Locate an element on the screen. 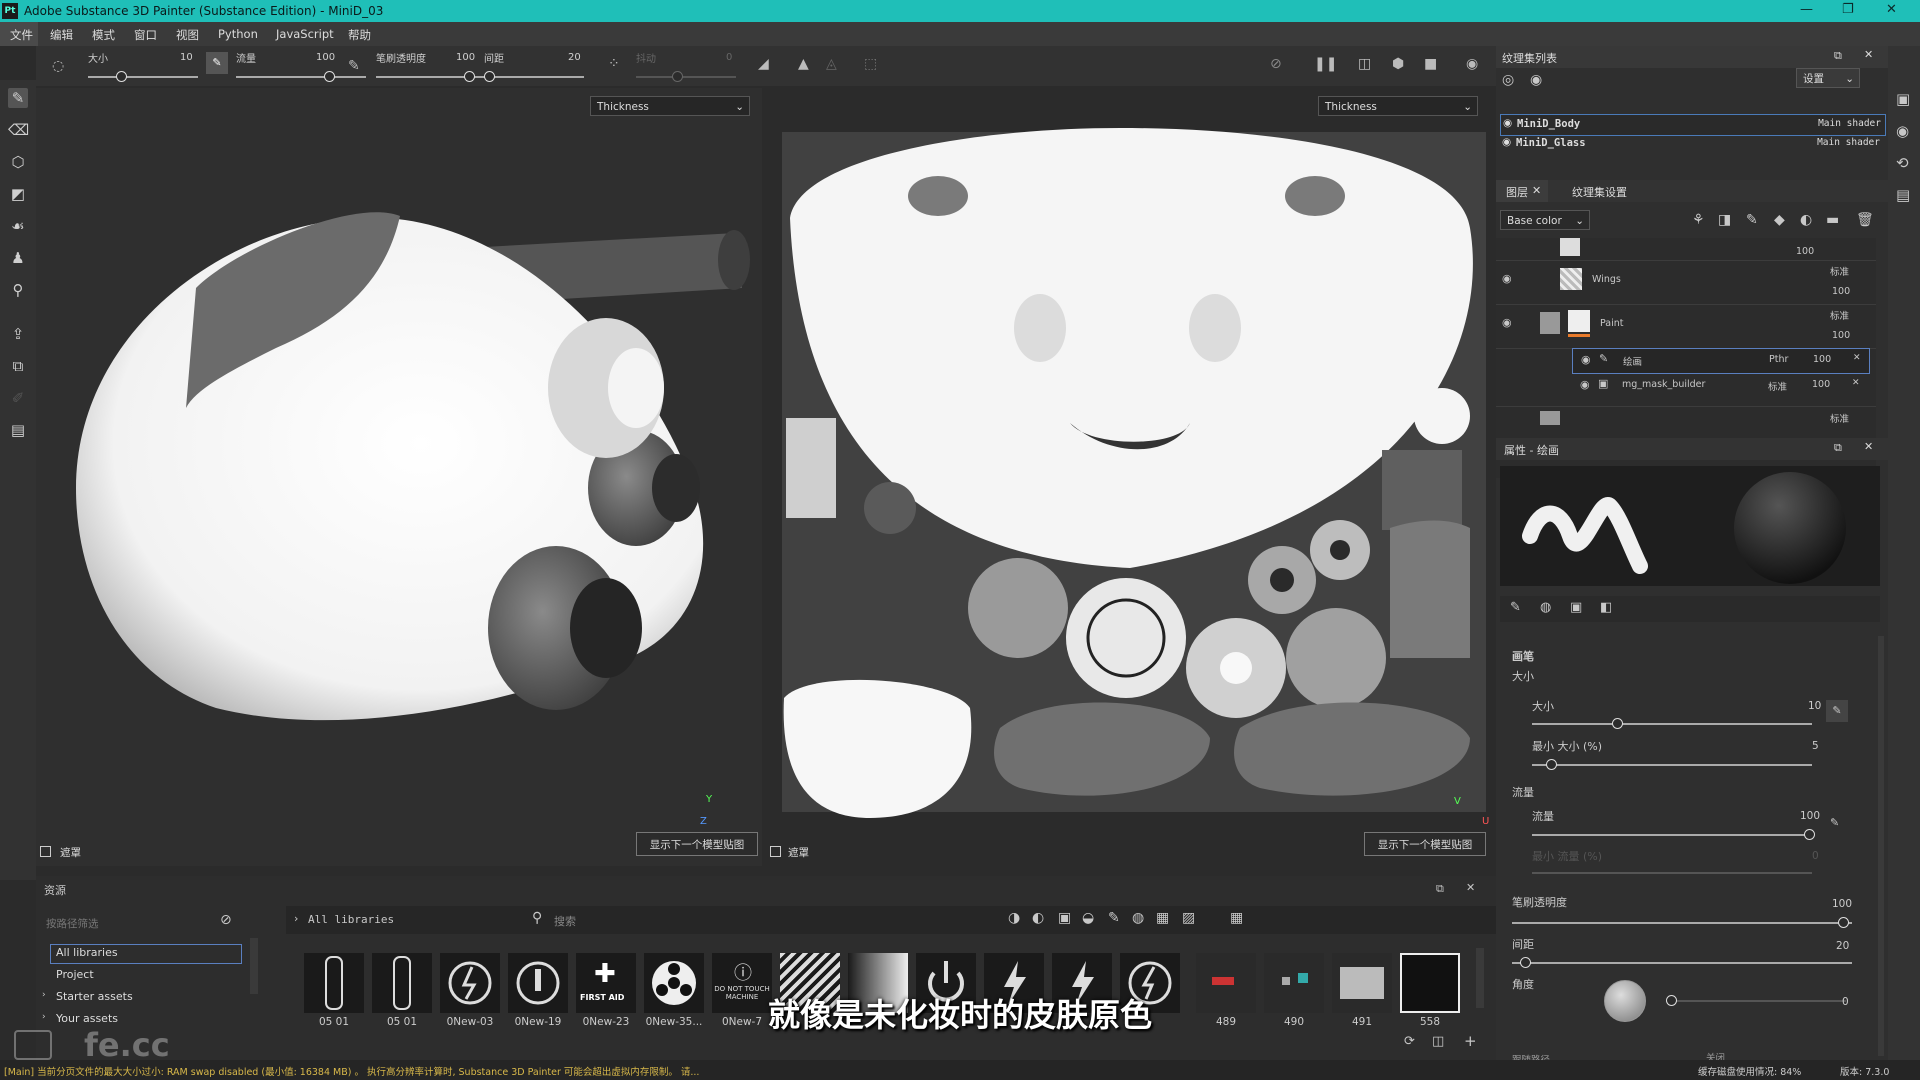  layer-row: ◉ Wings 标准 100 is located at coordinates (1686, 282).